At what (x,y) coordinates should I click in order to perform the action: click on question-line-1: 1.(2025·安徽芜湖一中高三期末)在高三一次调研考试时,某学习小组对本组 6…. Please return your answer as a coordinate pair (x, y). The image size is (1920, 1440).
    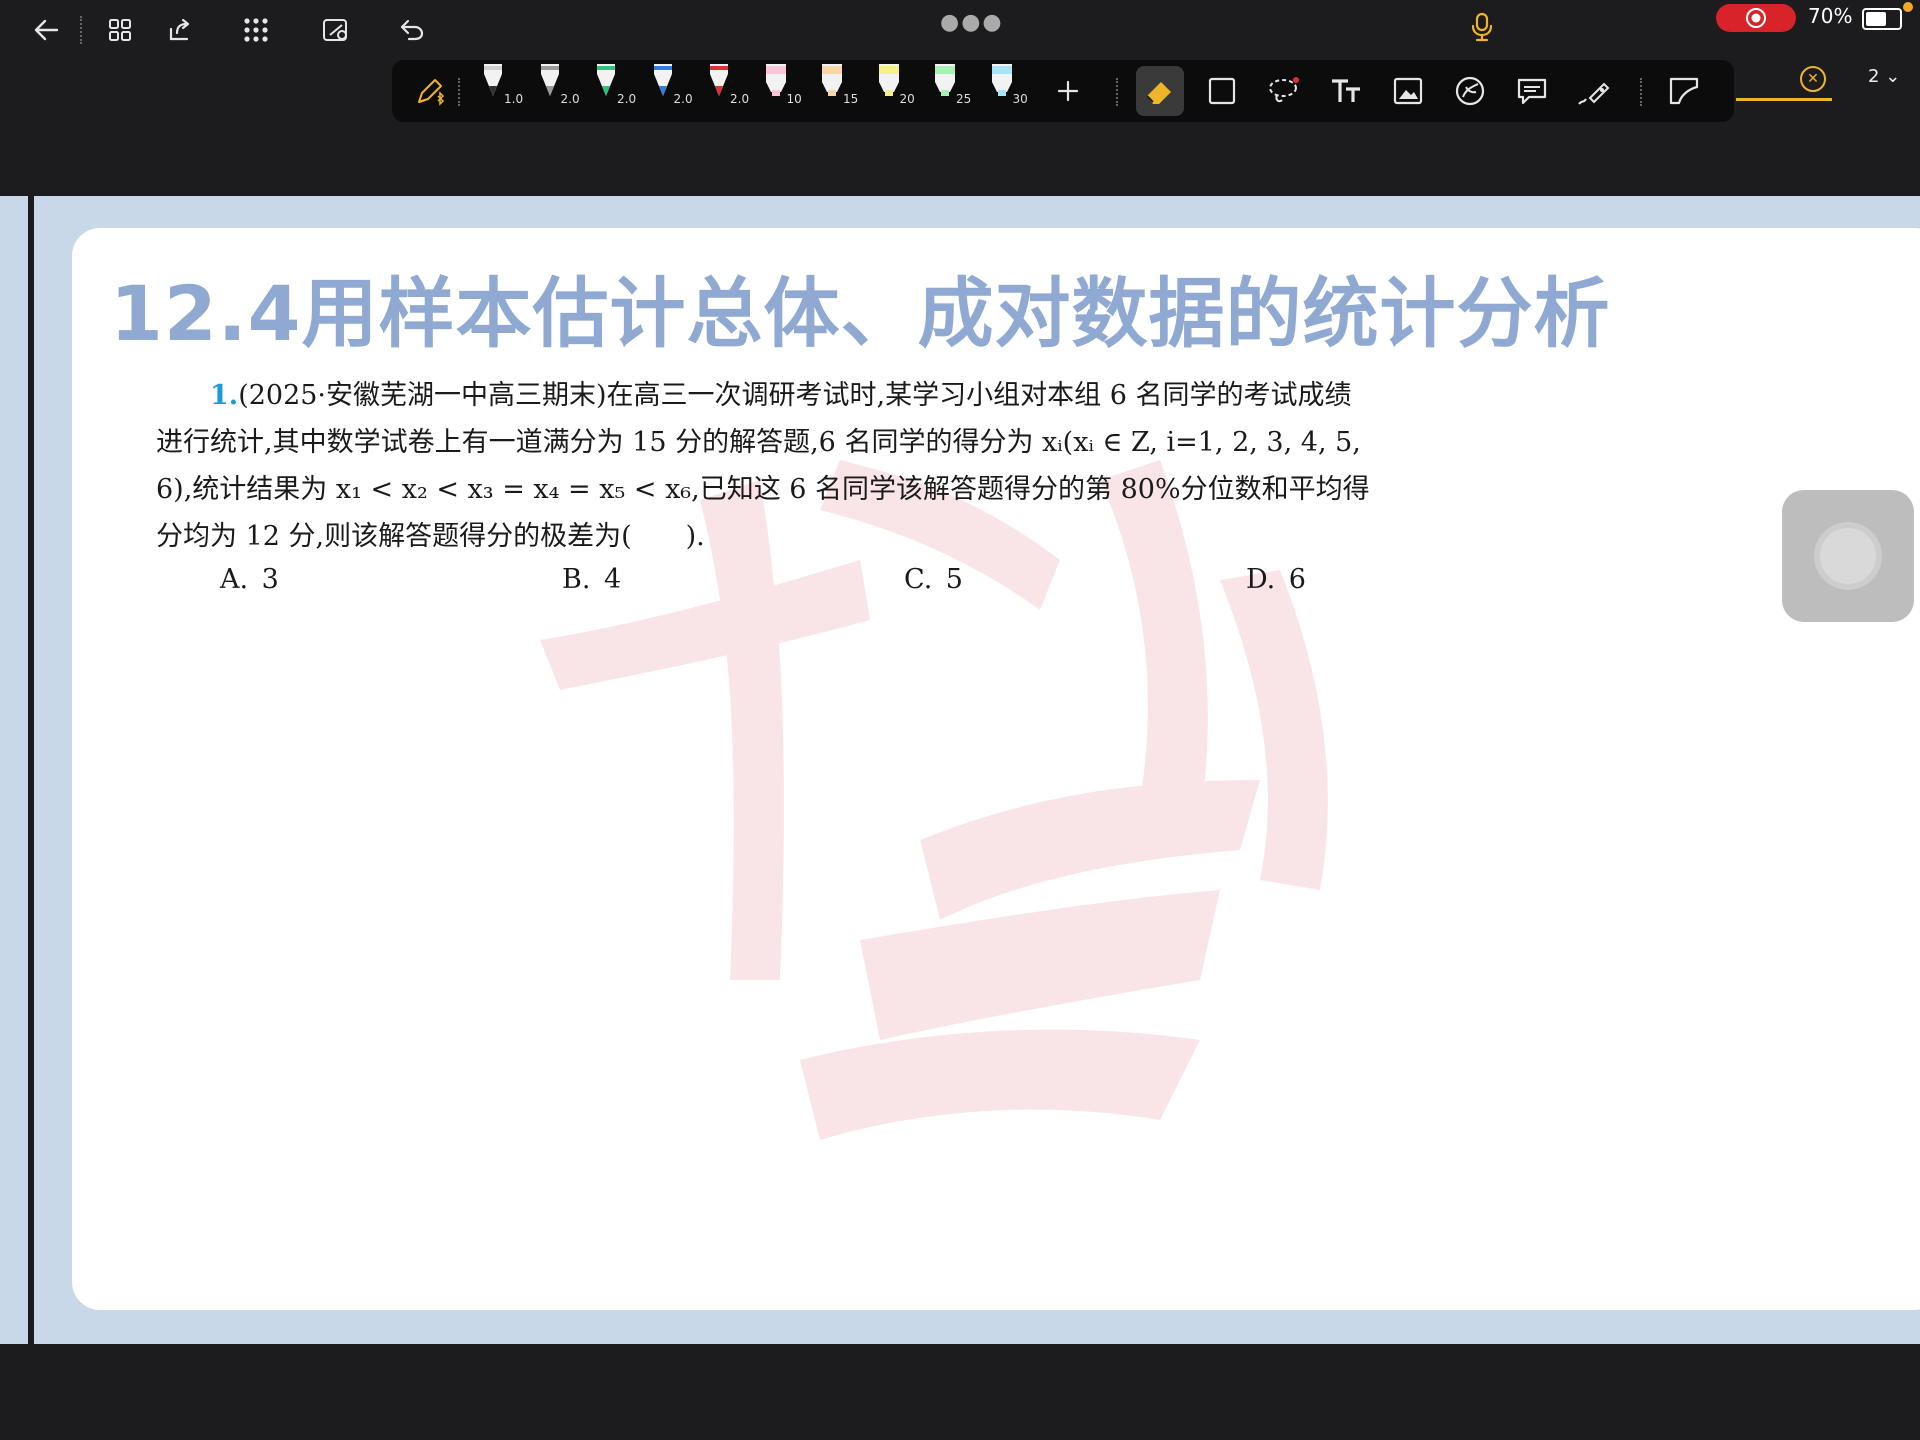
    Looking at the image, I should click on (861, 395).